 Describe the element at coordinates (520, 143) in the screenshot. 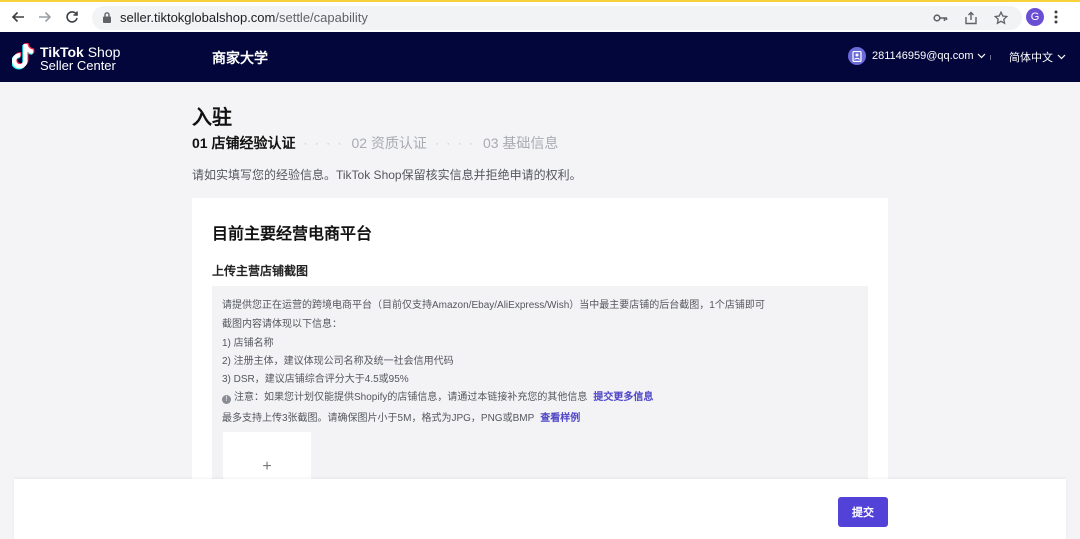

I see `step-3-basic-info: 03 基础信息` at that location.